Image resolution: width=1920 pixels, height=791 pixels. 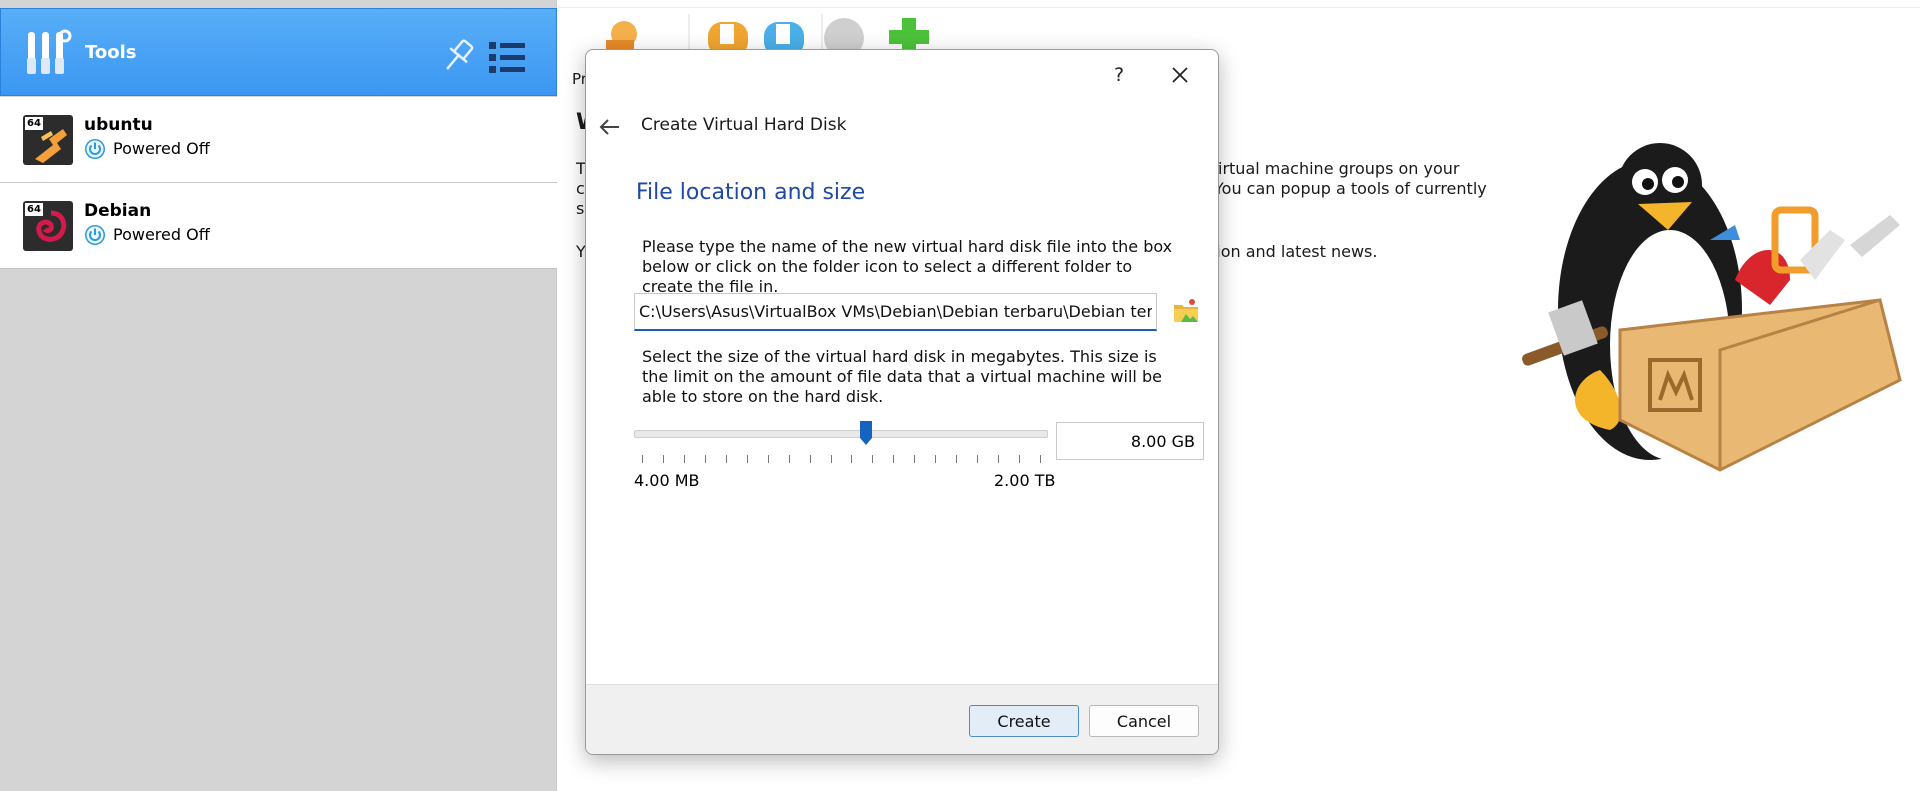 What do you see at coordinates (751, 192) in the screenshot?
I see `section-title: File location and size` at bounding box center [751, 192].